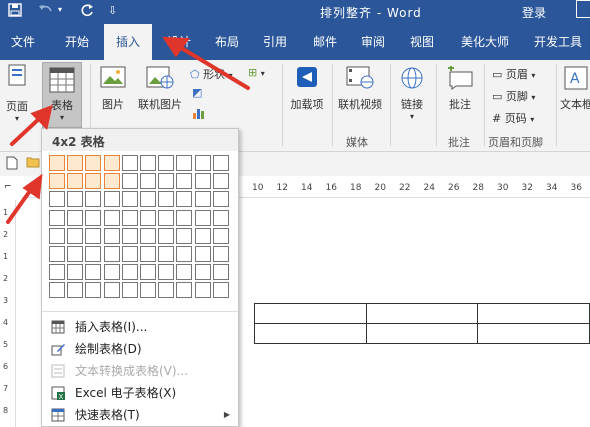 The image size is (590, 427). I want to click on link-button: 链接 ▾, so click(412, 93).